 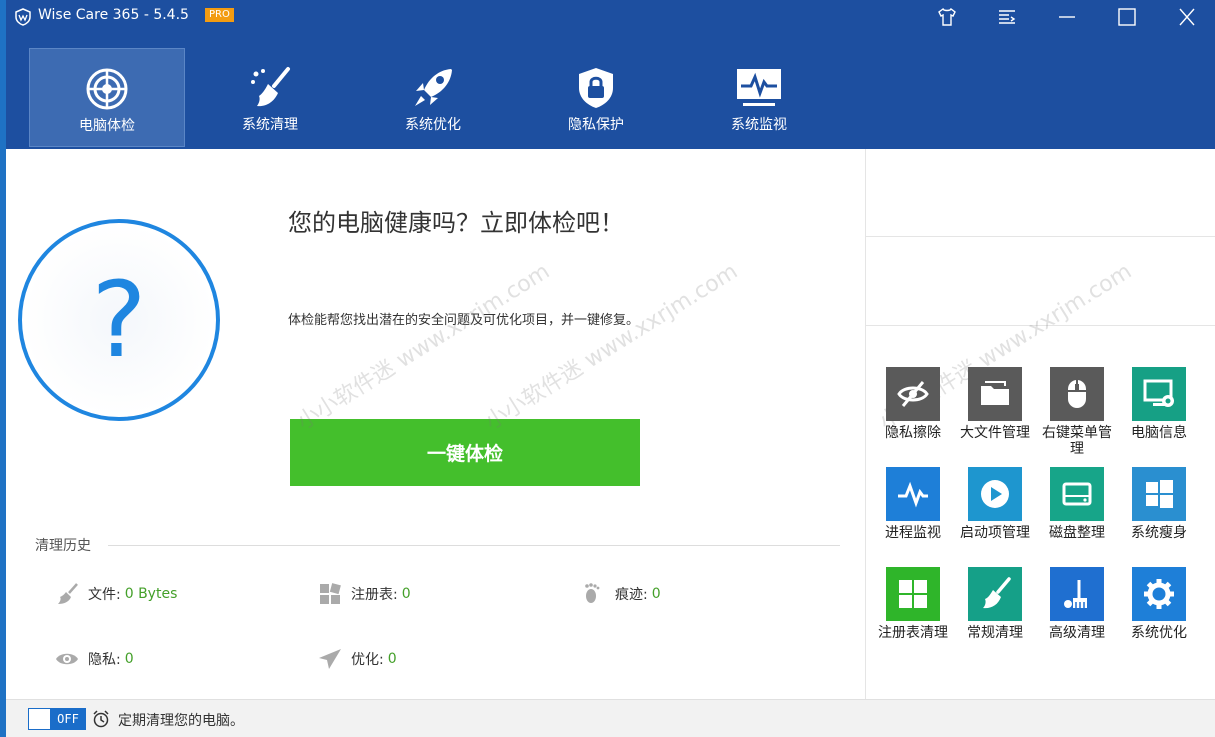 I want to click on stat-files: 文件: 0 Bytes, so click(x=115, y=594).